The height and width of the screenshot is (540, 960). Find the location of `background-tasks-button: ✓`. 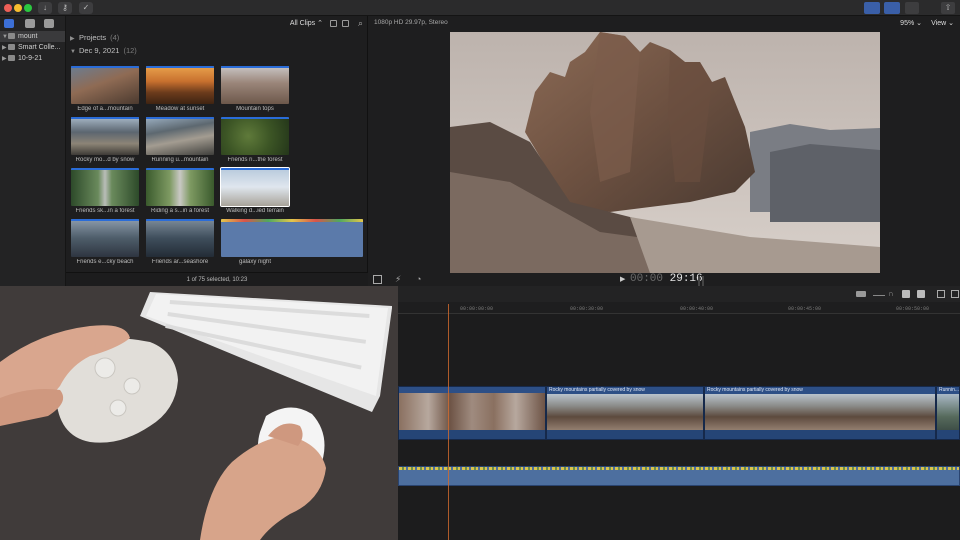

background-tasks-button: ✓ is located at coordinates (86, 8).